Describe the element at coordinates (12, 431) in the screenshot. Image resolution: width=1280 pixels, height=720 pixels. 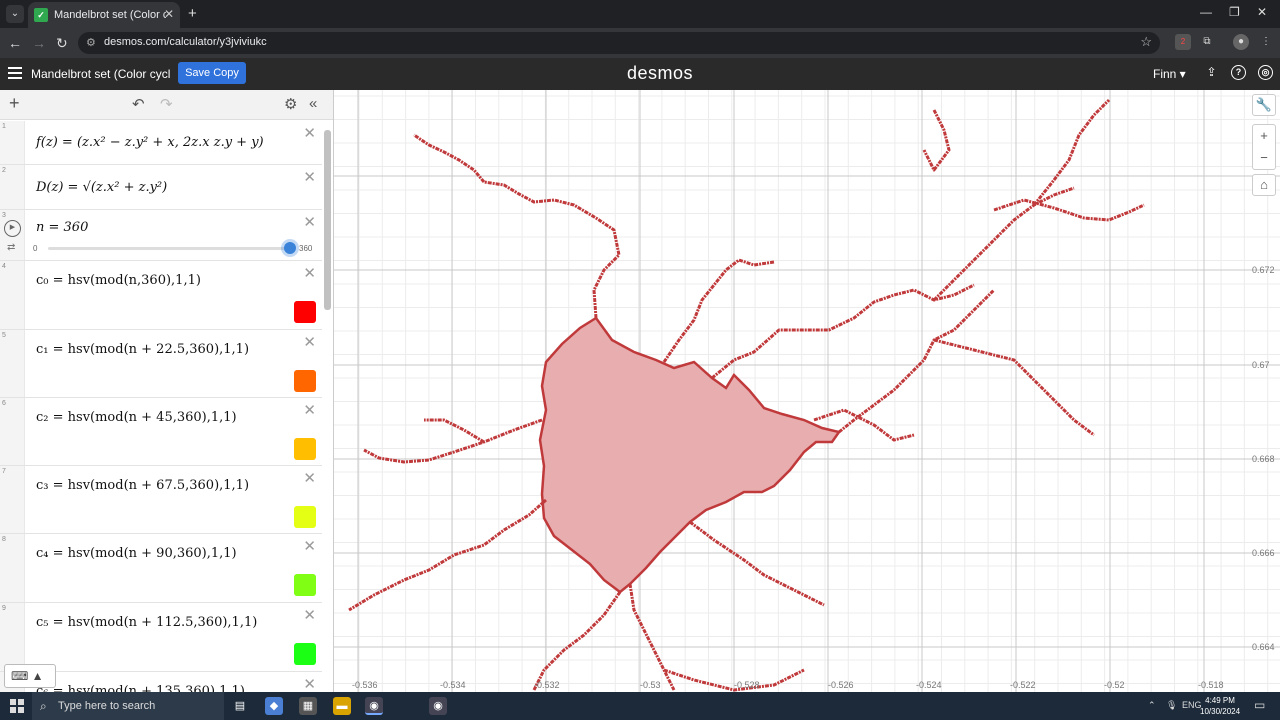
I see `expression-gutter: 6` at that location.